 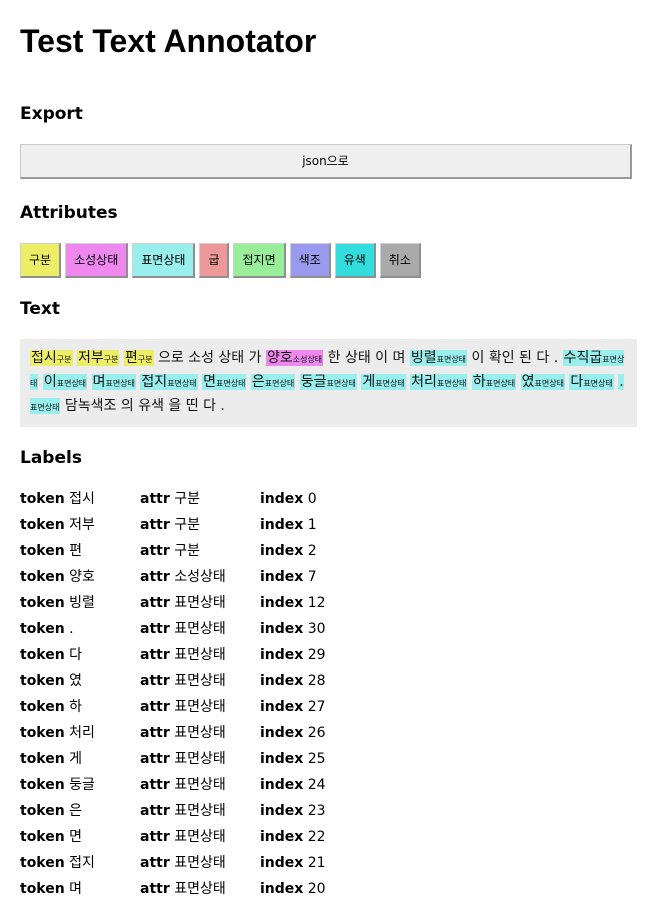 I want to click on label-row: token 빙렬 attr 표면상태 index 12, so click(x=328, y=606).